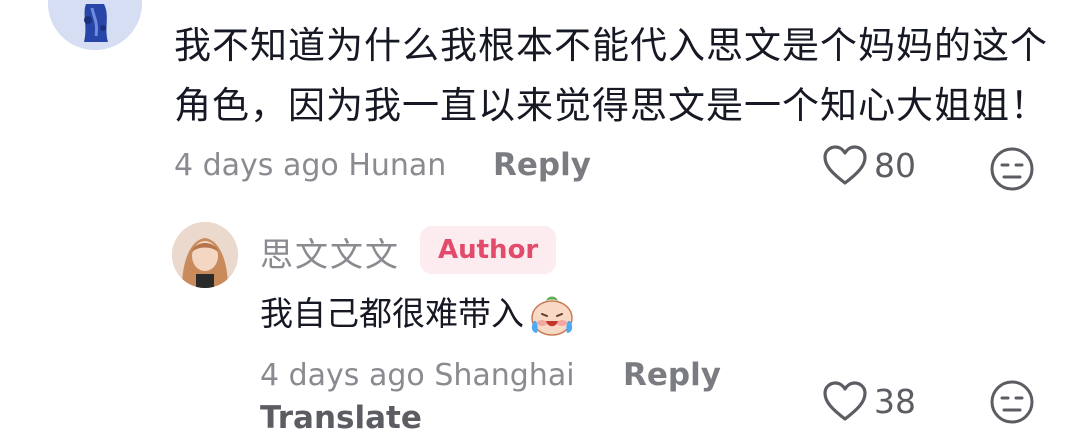 This screenshot has height=447, width=1080. What do you see at coordinates (542, 165) in the screenshot?
I see `reply-button: Reply` at bounding box center [542, 165].